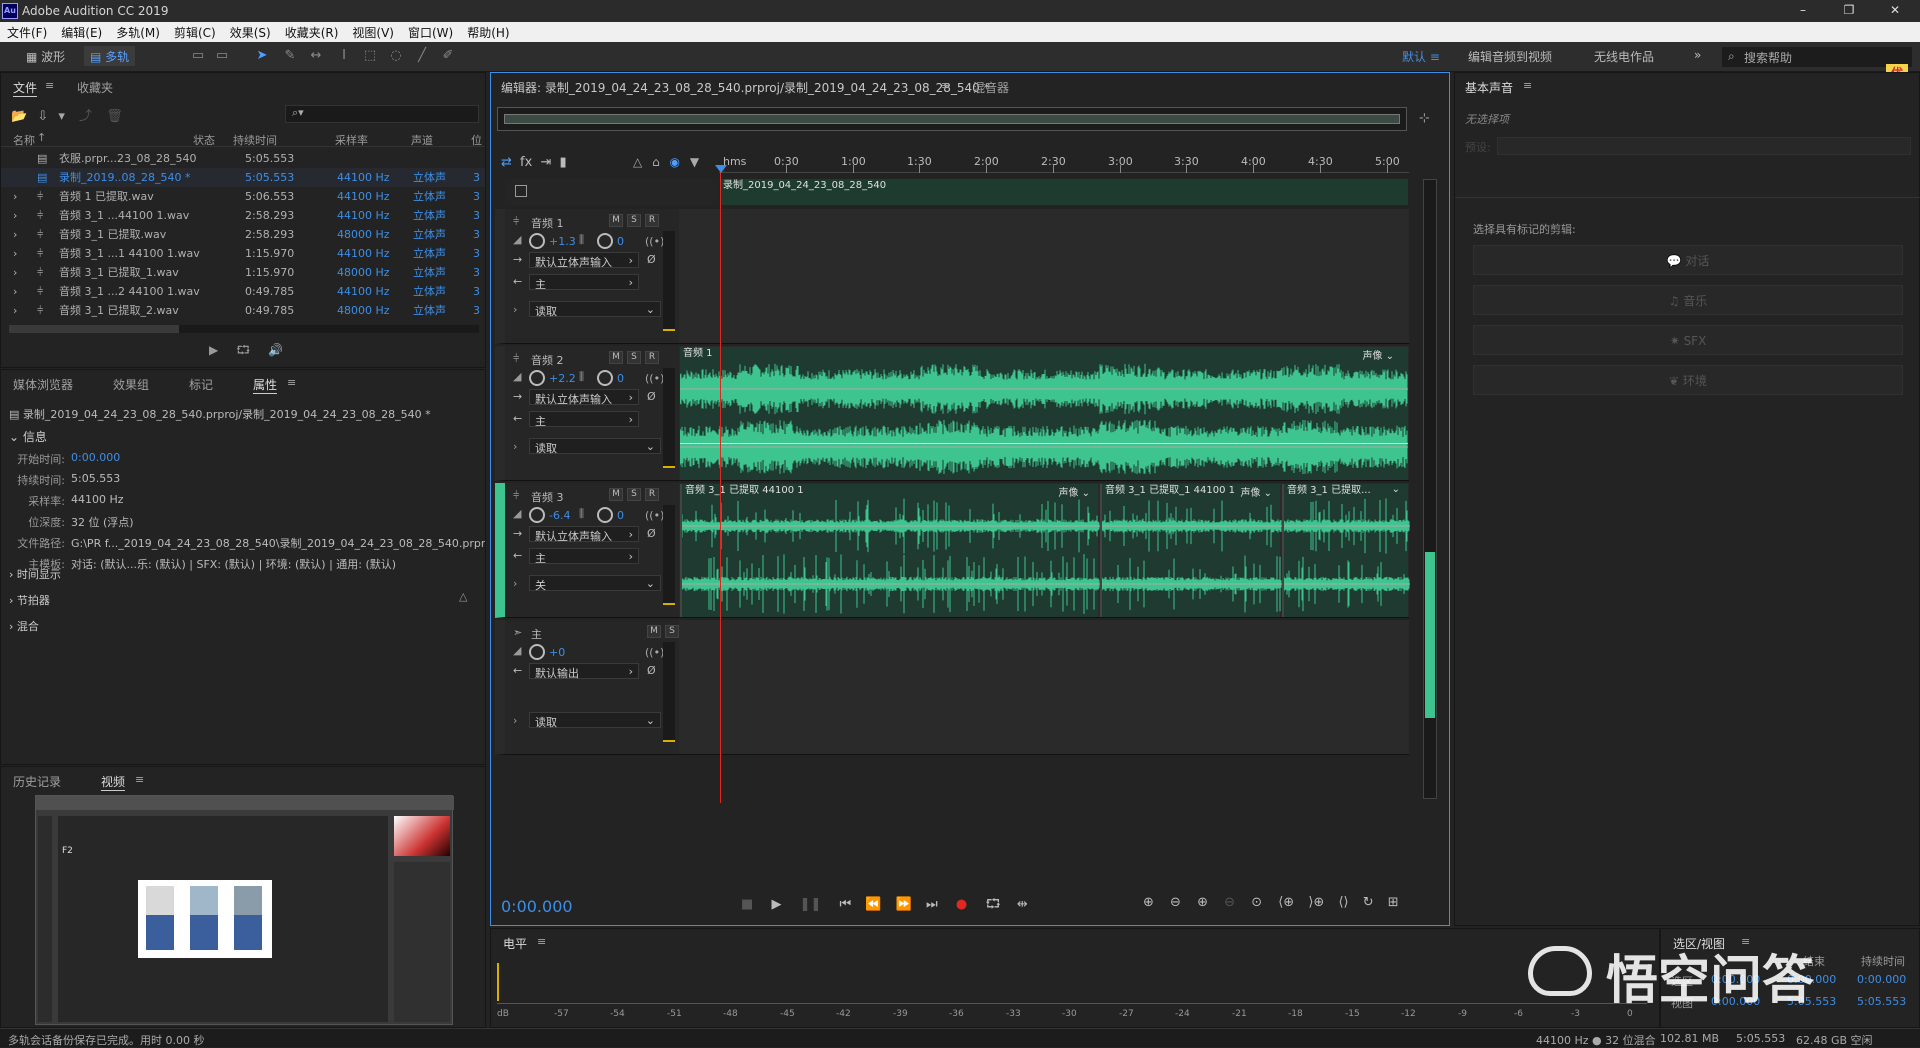 The height and width of the screenshot is (1048, 1920). I want to click on tab-markers: 标记, so click(201, 384).